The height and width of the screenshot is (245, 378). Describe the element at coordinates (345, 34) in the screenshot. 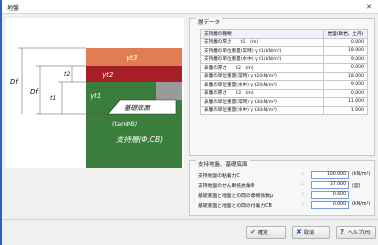

I see `header-value: 岩盤(軟岩、土丹)` at that location.